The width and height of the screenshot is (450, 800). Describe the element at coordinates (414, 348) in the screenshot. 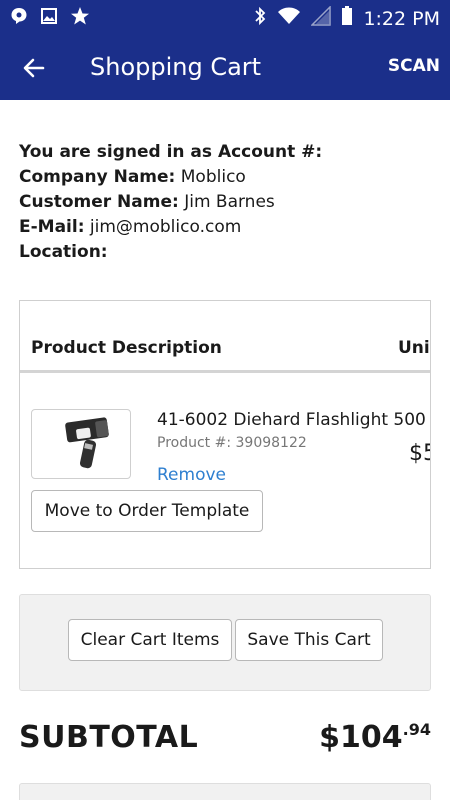

I see `column-header-unit: Unit` at that location.